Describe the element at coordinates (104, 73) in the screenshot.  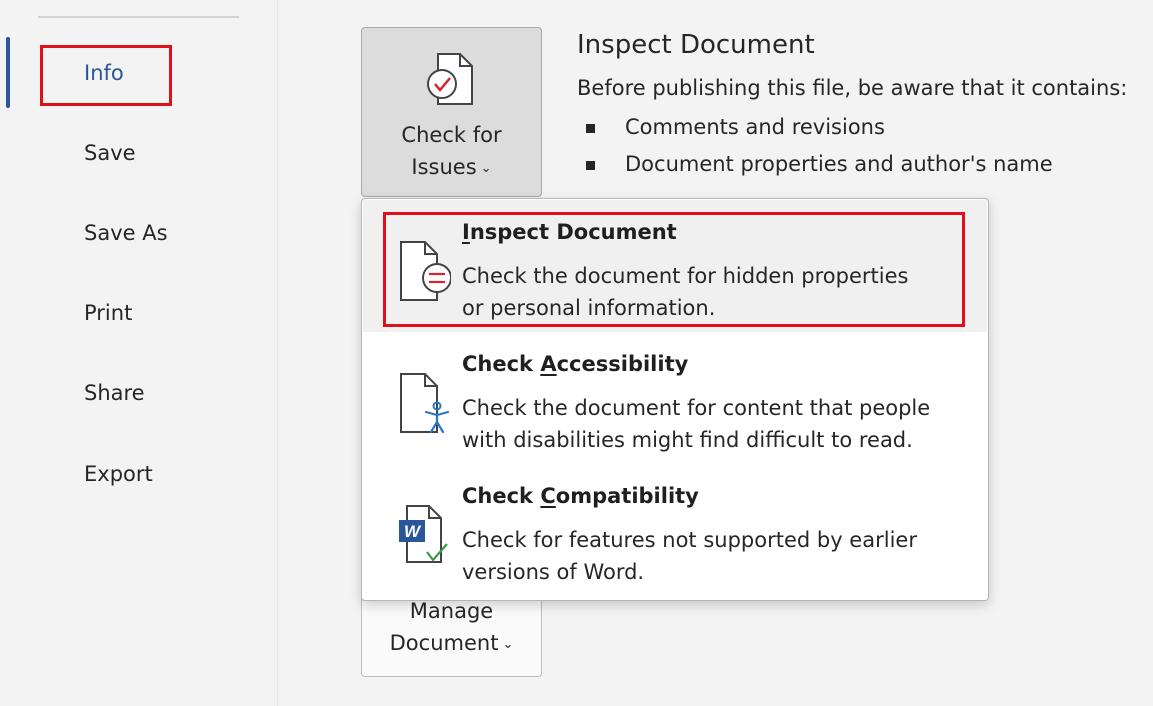
I see `sidebar-item-info: Info` at that location.